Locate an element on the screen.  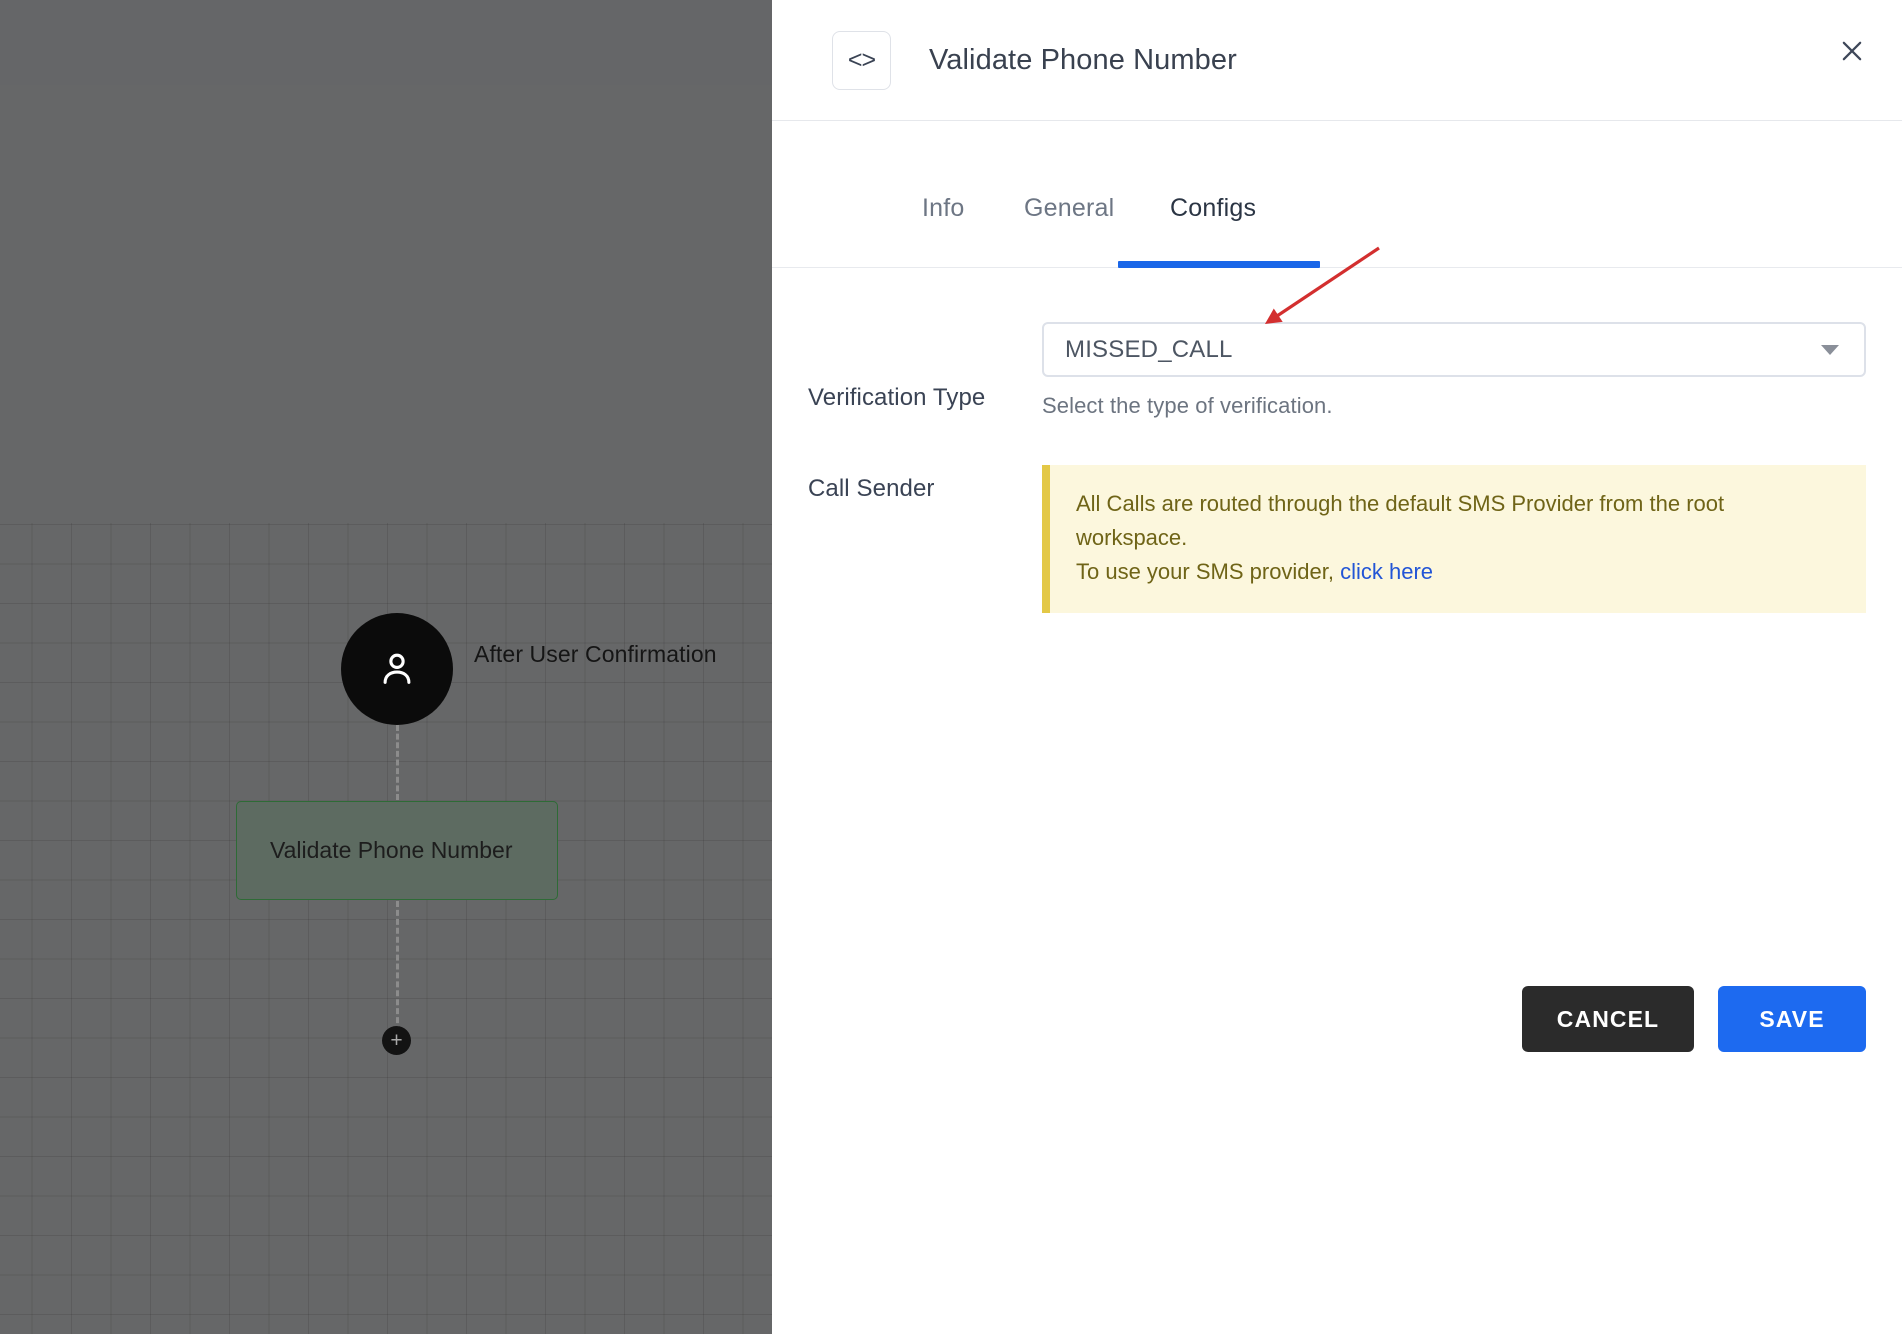
flow-node-validate-phone-number: Validate Phone Number is located at coordinates (397, 850).